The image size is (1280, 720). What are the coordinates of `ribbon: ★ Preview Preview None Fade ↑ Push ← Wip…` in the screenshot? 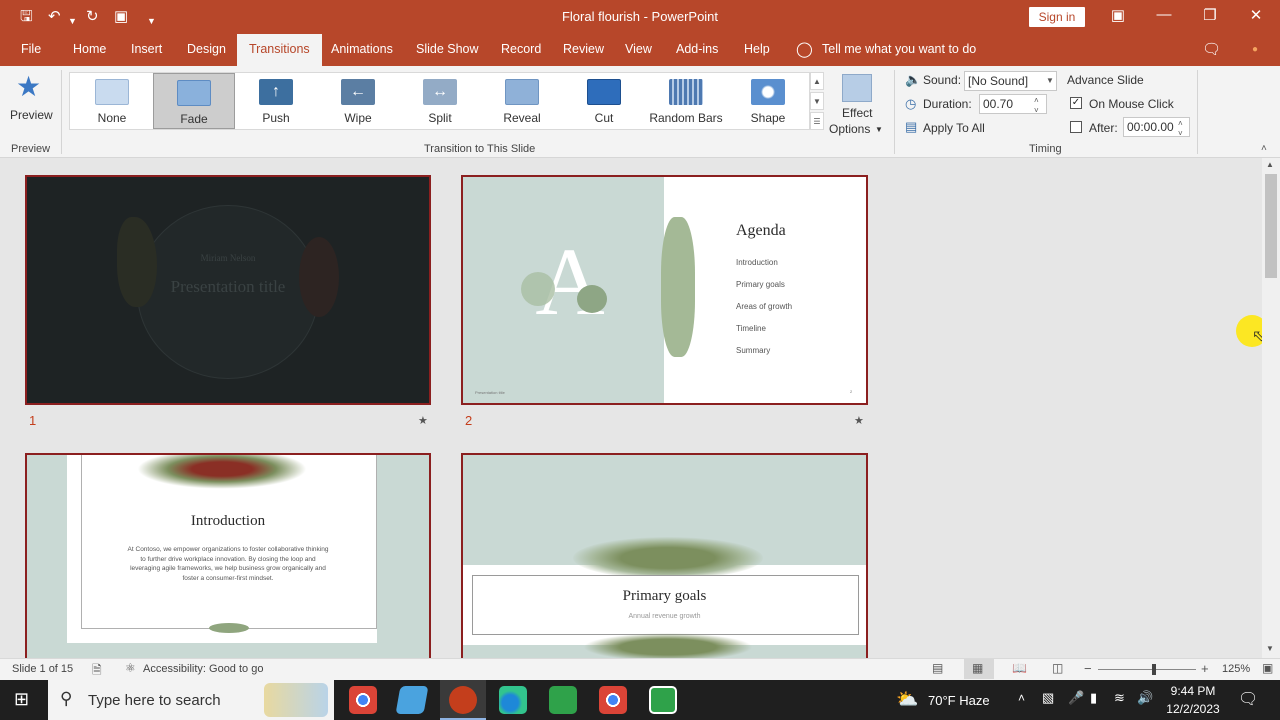 It's located at (640, 112).